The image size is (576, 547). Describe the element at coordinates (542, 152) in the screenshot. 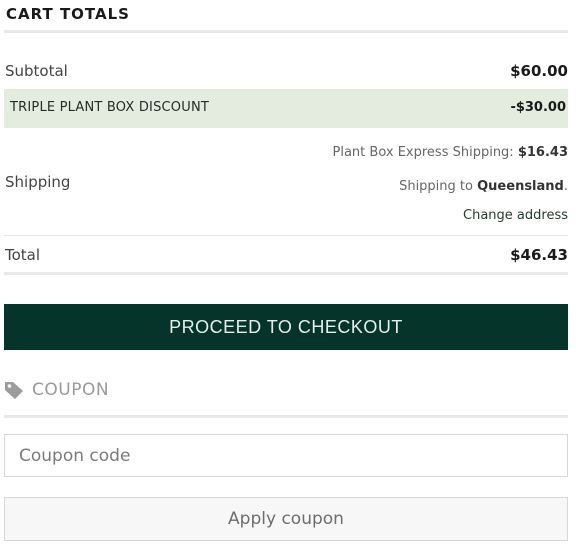

I see `shipping-cost: $16.43` at that location.